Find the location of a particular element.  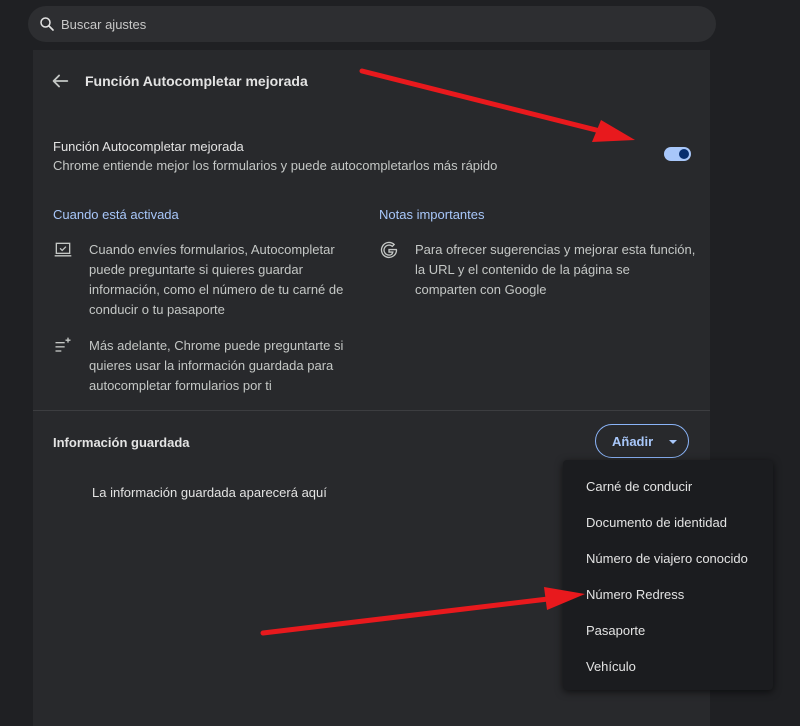

menu-item-label: Pasaporte is located at coordinates (616, 630).